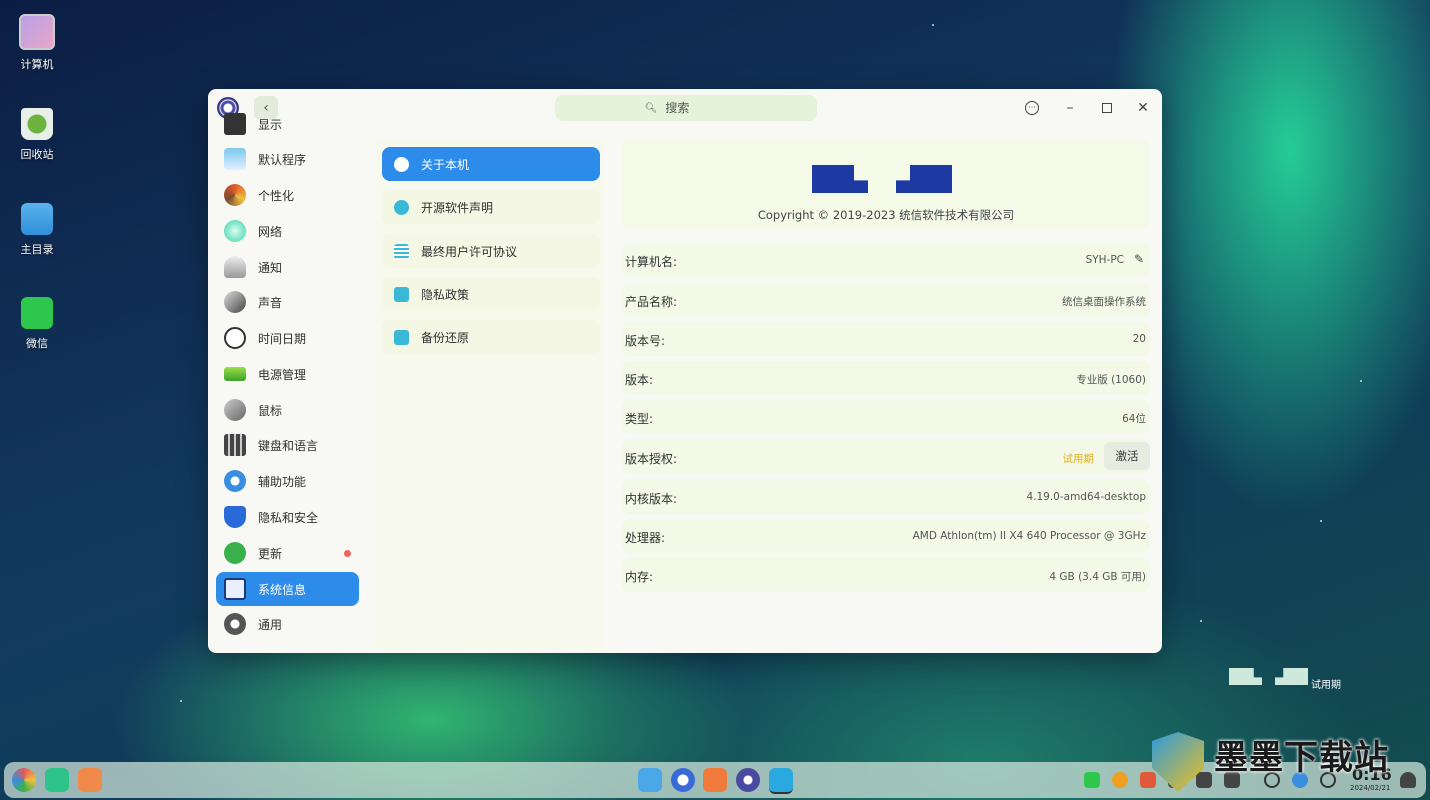  Describe the element at coordinates (270, 267) in the screenshot. I see `sidebar-item-label: 通知` at that location.